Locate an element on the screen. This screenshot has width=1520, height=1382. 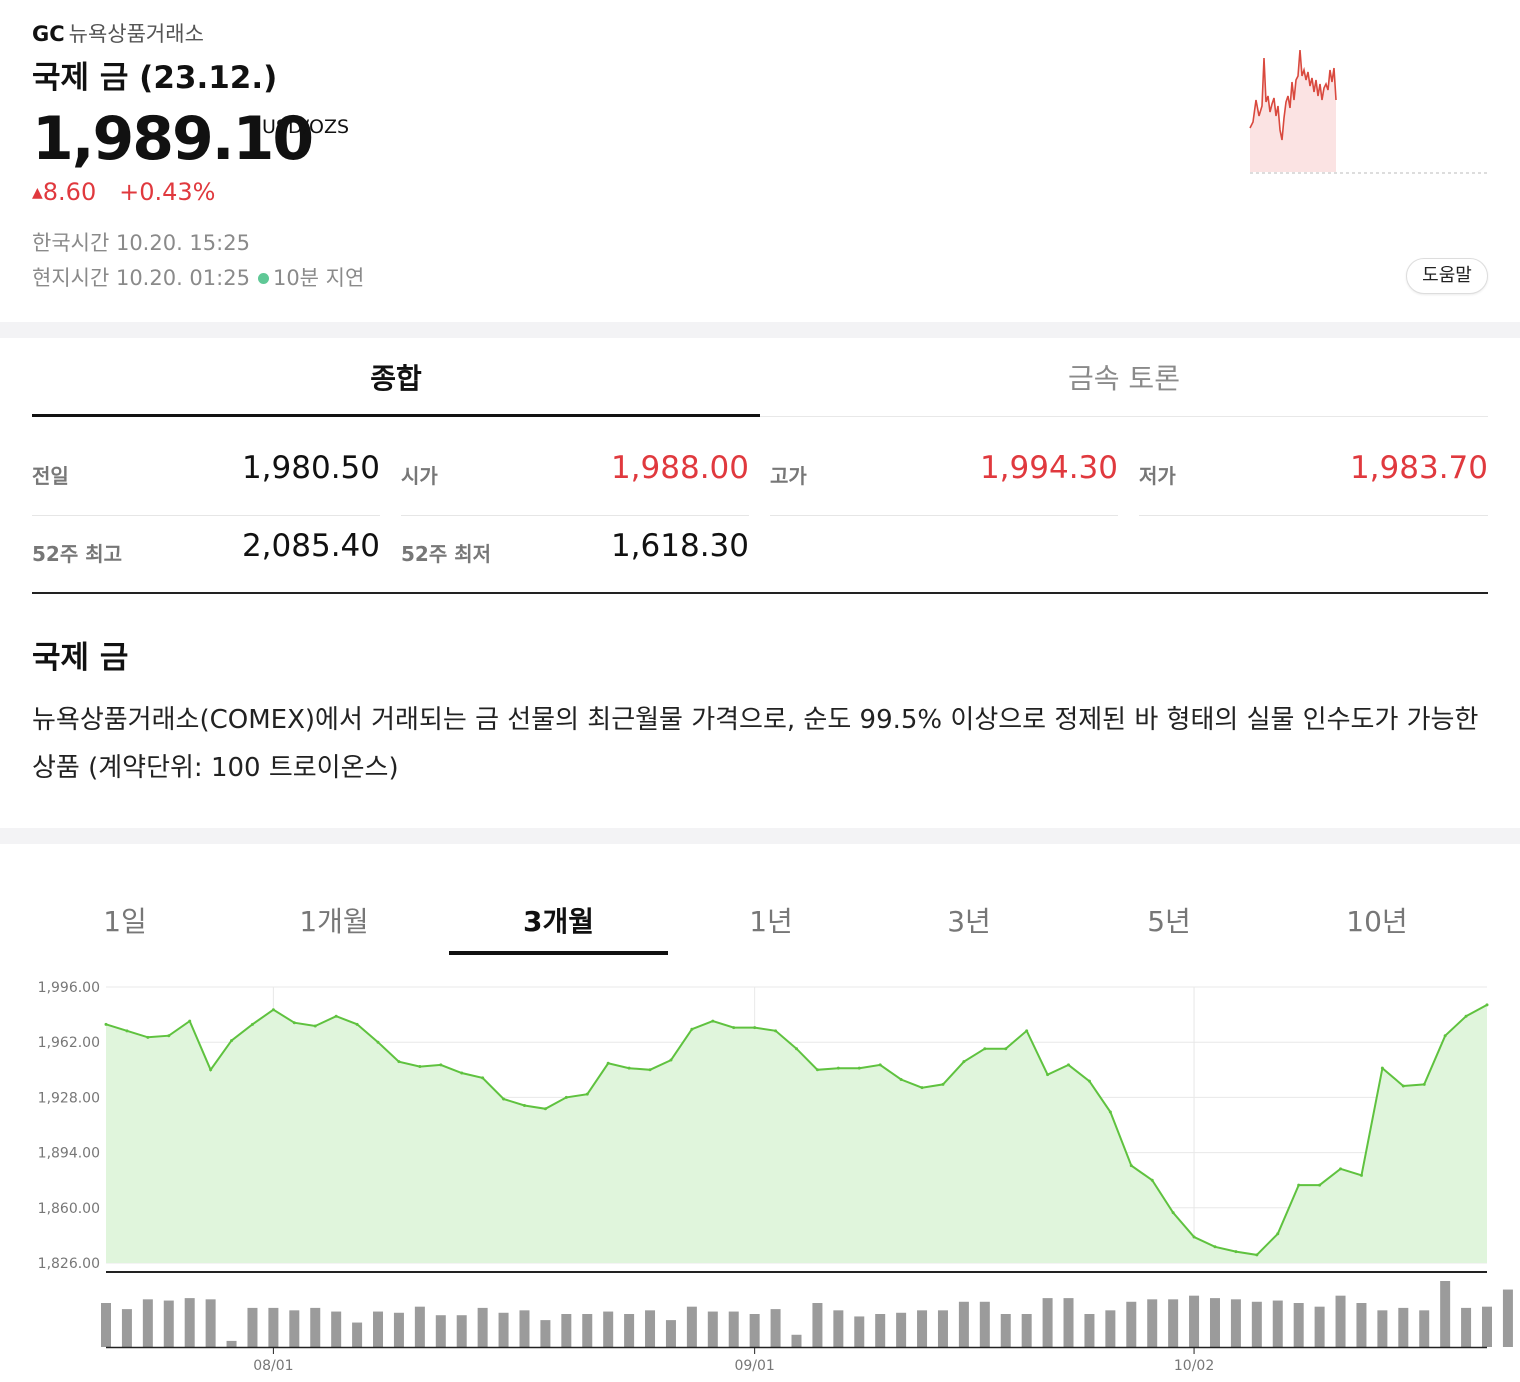
stat-52w-low: 52주 최저 1,618.30 is located at coordinates (575, 554).